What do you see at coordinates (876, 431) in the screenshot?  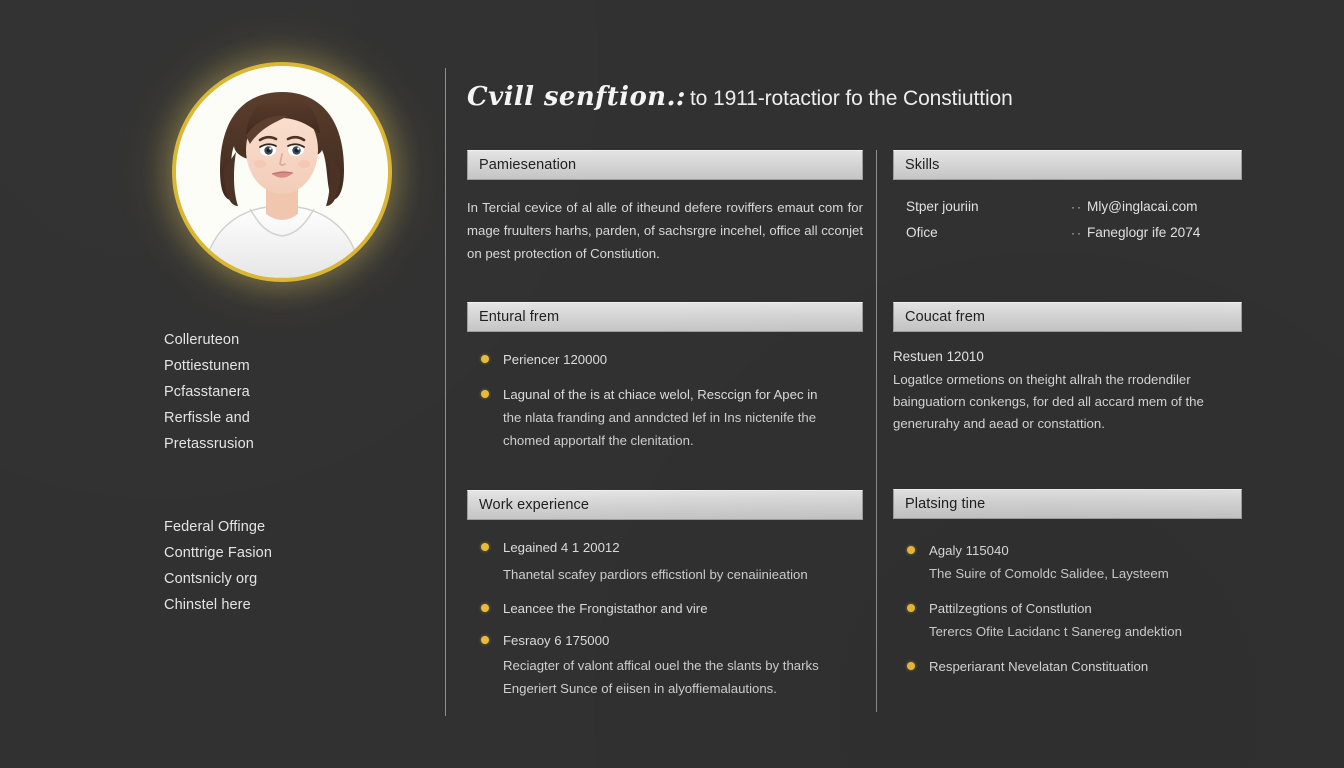 I see `vertical-divider-secondary` at bounding box center [876, 431].